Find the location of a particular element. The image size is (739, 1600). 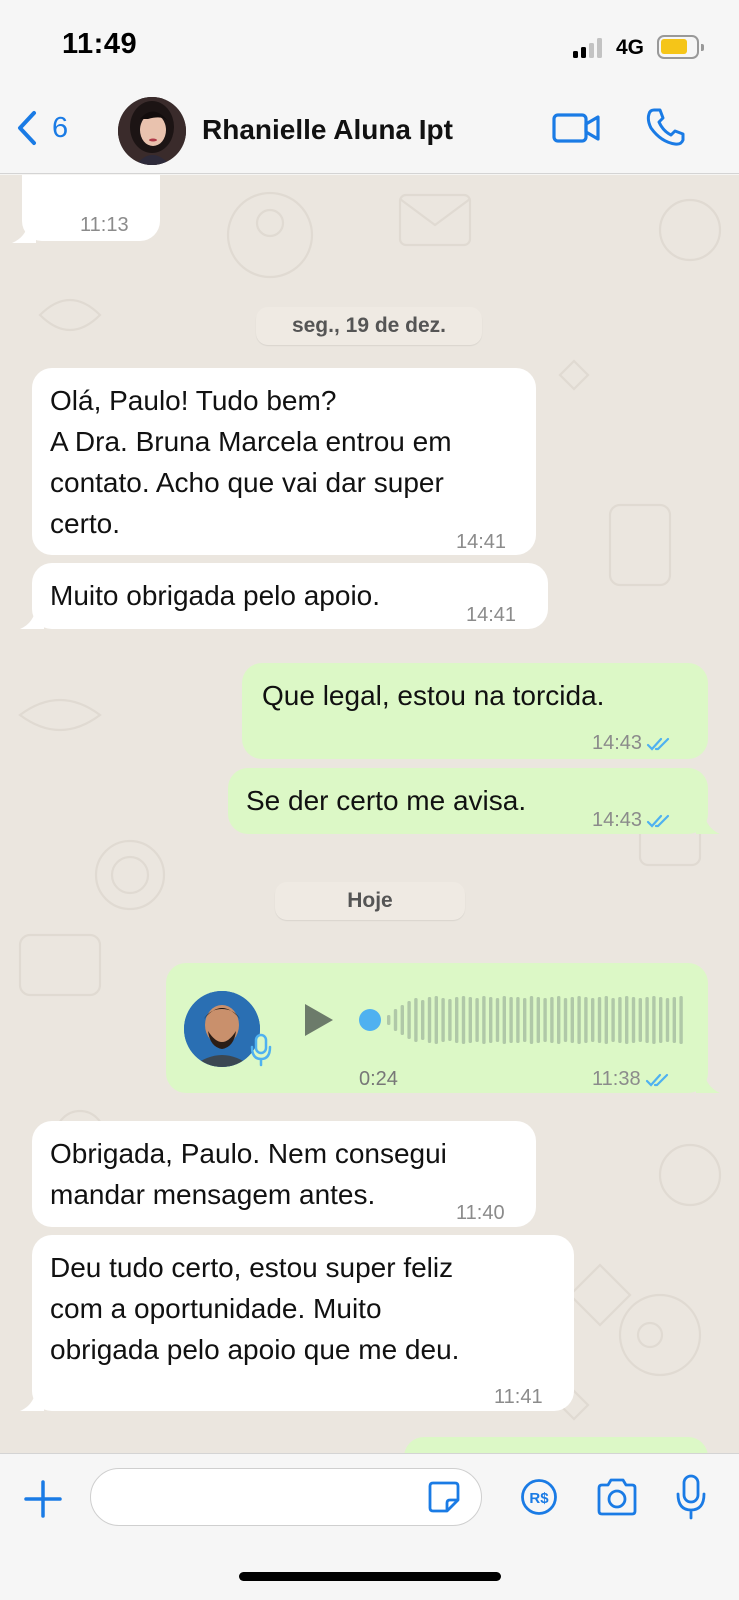

voice-waveform is located at coordinates (549, 1020).